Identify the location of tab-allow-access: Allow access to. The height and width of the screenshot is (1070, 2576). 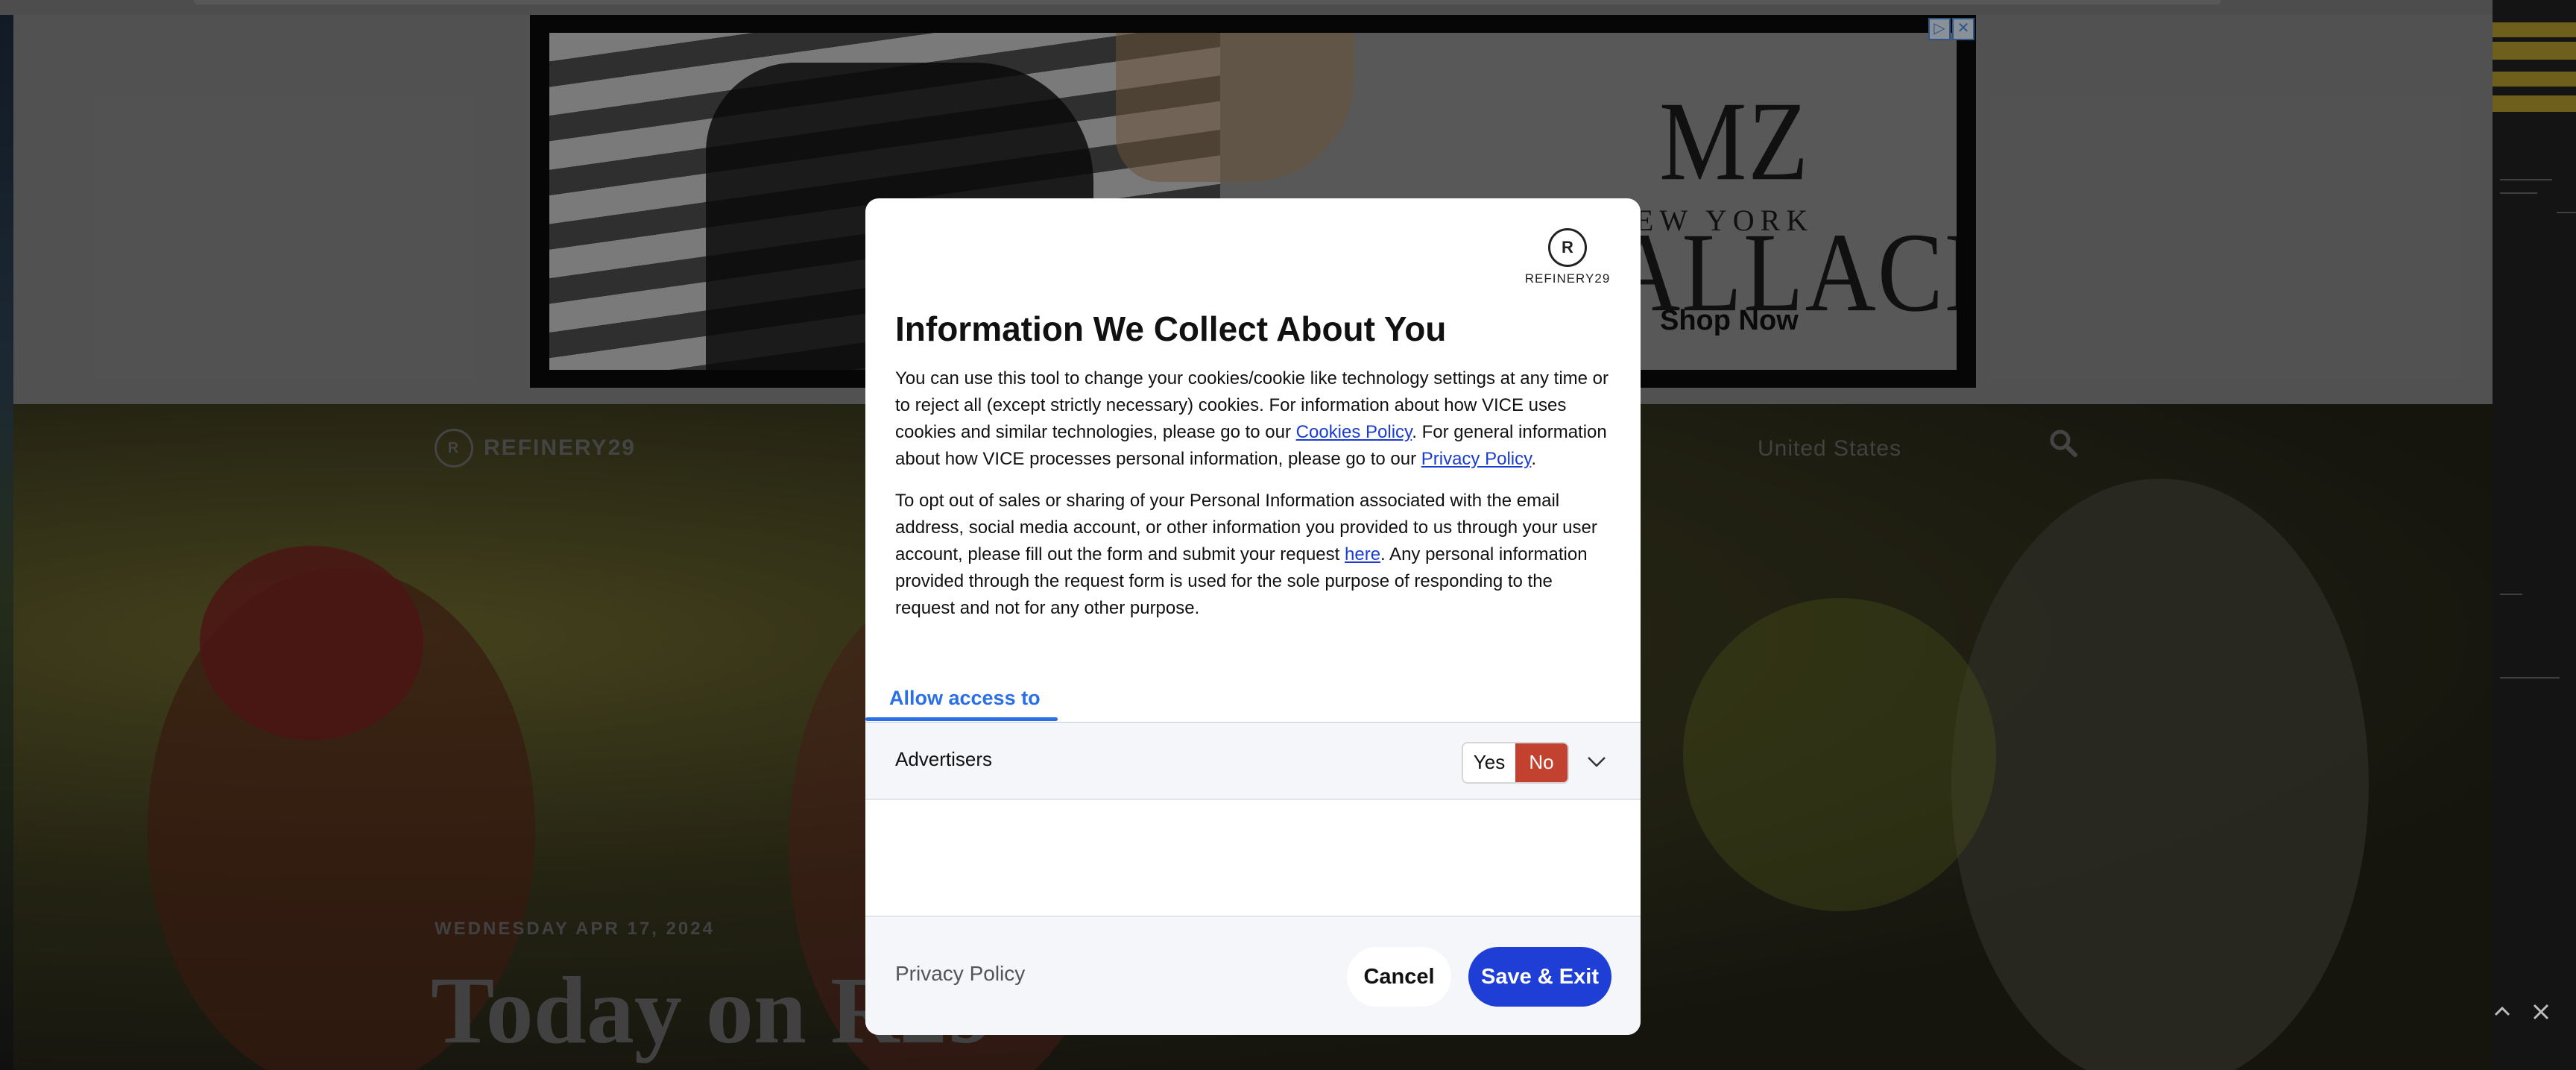
(965, 698).